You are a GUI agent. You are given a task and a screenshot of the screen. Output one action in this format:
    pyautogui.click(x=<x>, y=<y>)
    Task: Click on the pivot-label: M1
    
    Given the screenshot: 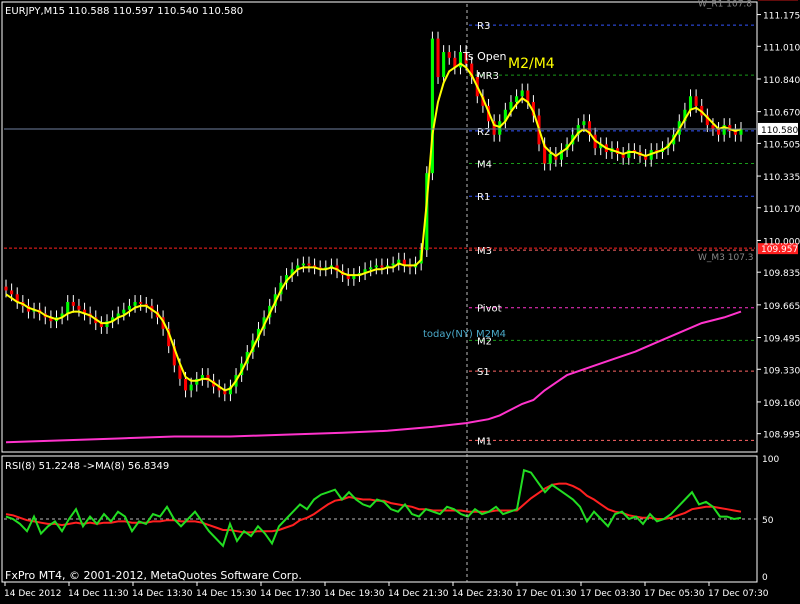 What is the action you would take?
    pyautogui.click(x=484, y=441)
    